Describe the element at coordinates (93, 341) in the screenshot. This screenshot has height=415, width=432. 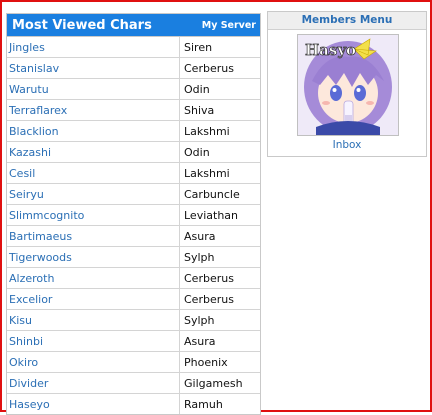
I see `character-name-link: Shinbi` at that location.